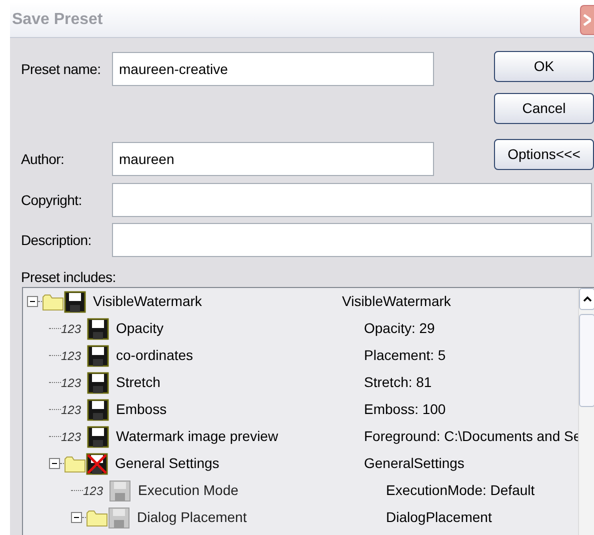  I want to click on window-title: Save Preset, so click(57, 20).